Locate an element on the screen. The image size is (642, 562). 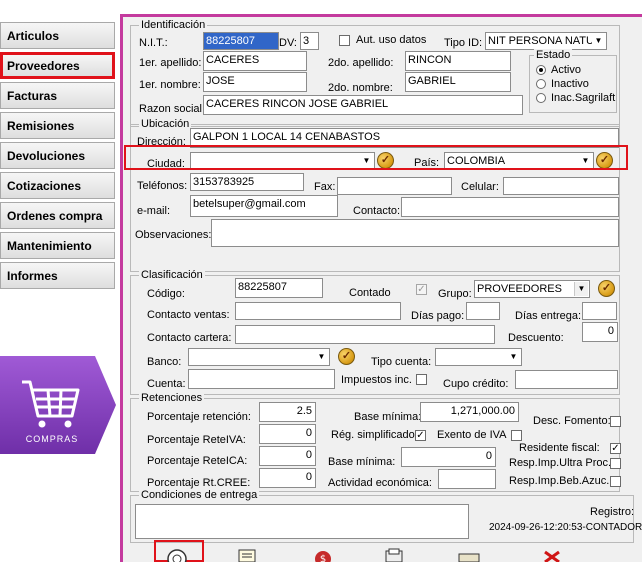
contacto-label: Contacto: is located at coordinates (377, 211).